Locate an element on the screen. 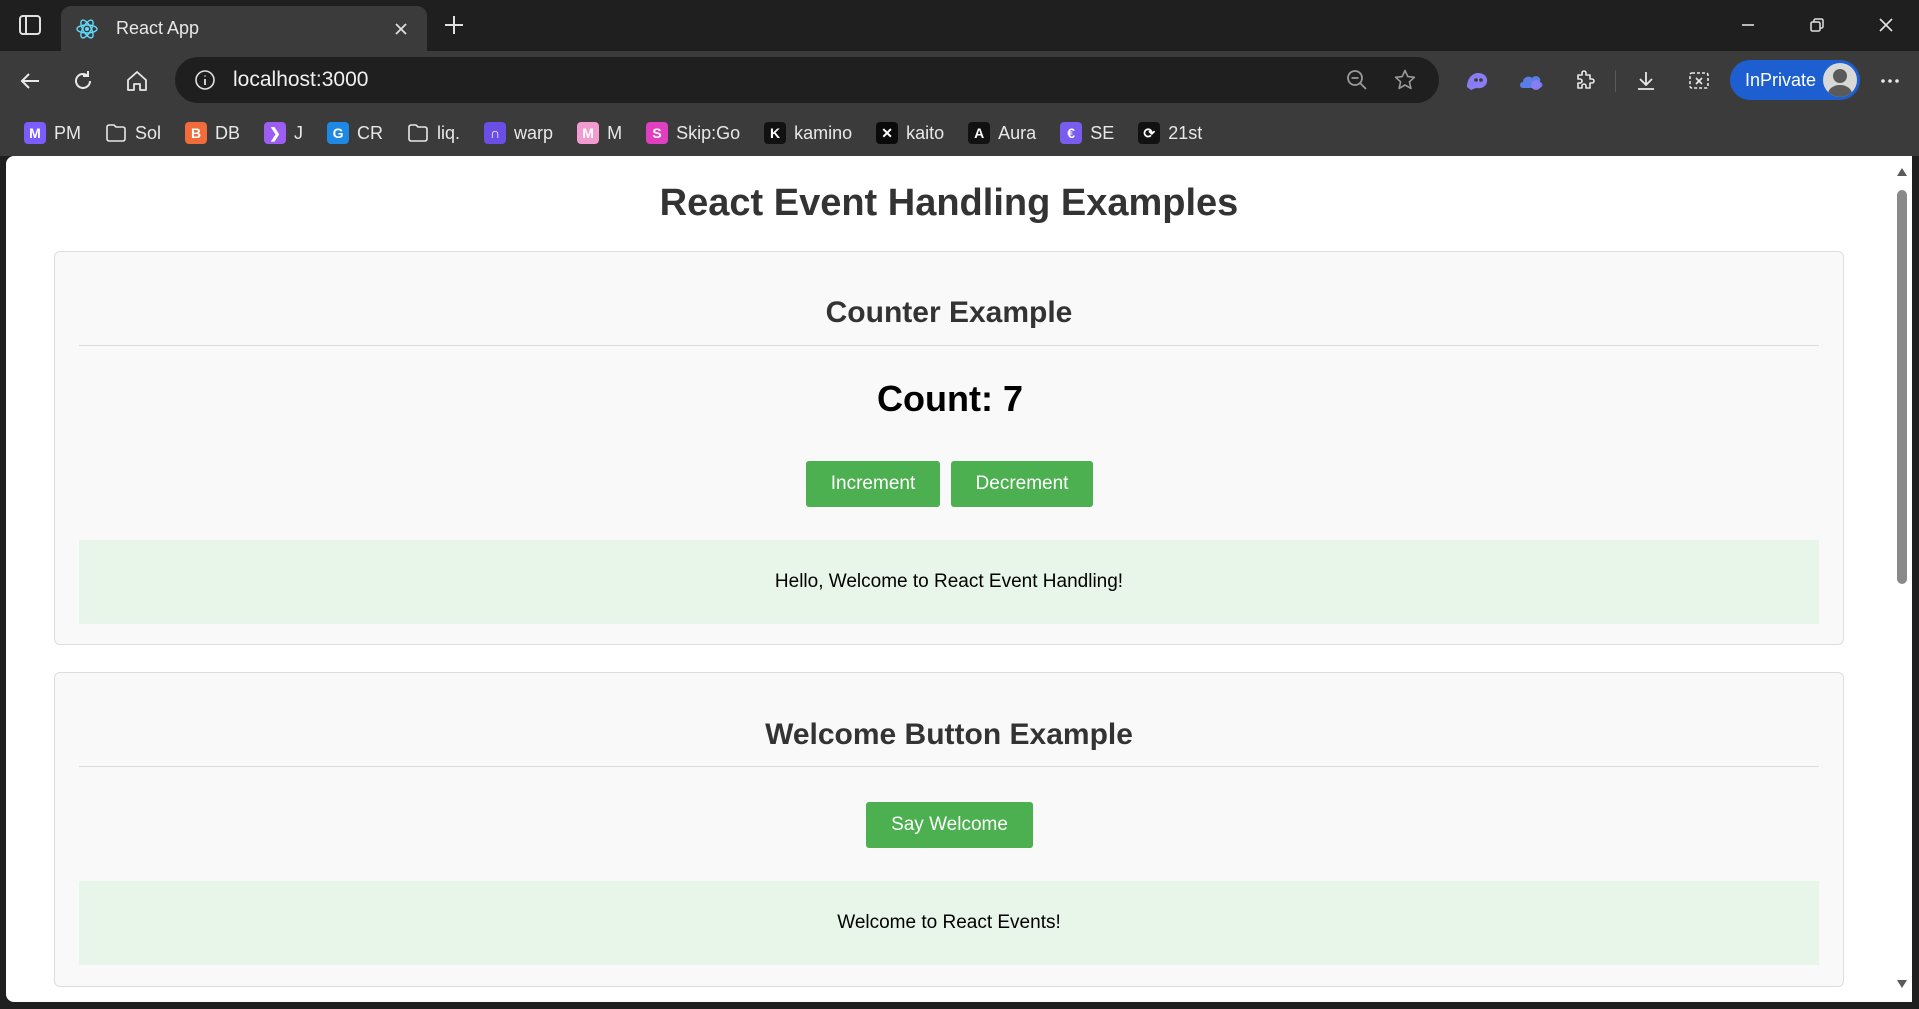 The width and height of the screenshot is (1919, 1009). more-menu-button is located at coordinates (1890, 81).